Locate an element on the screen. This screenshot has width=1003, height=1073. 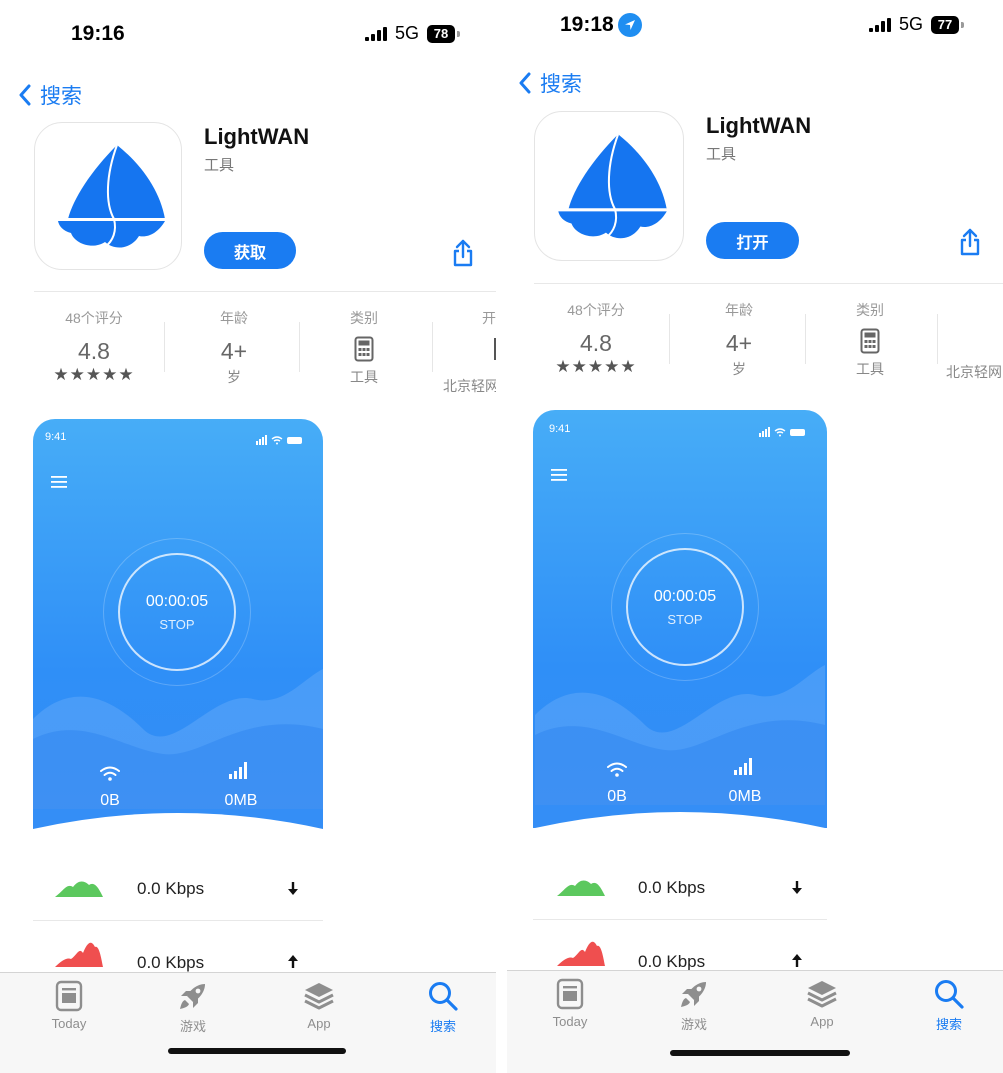
battery-icon: 78 is located at coordinates (444, 33).